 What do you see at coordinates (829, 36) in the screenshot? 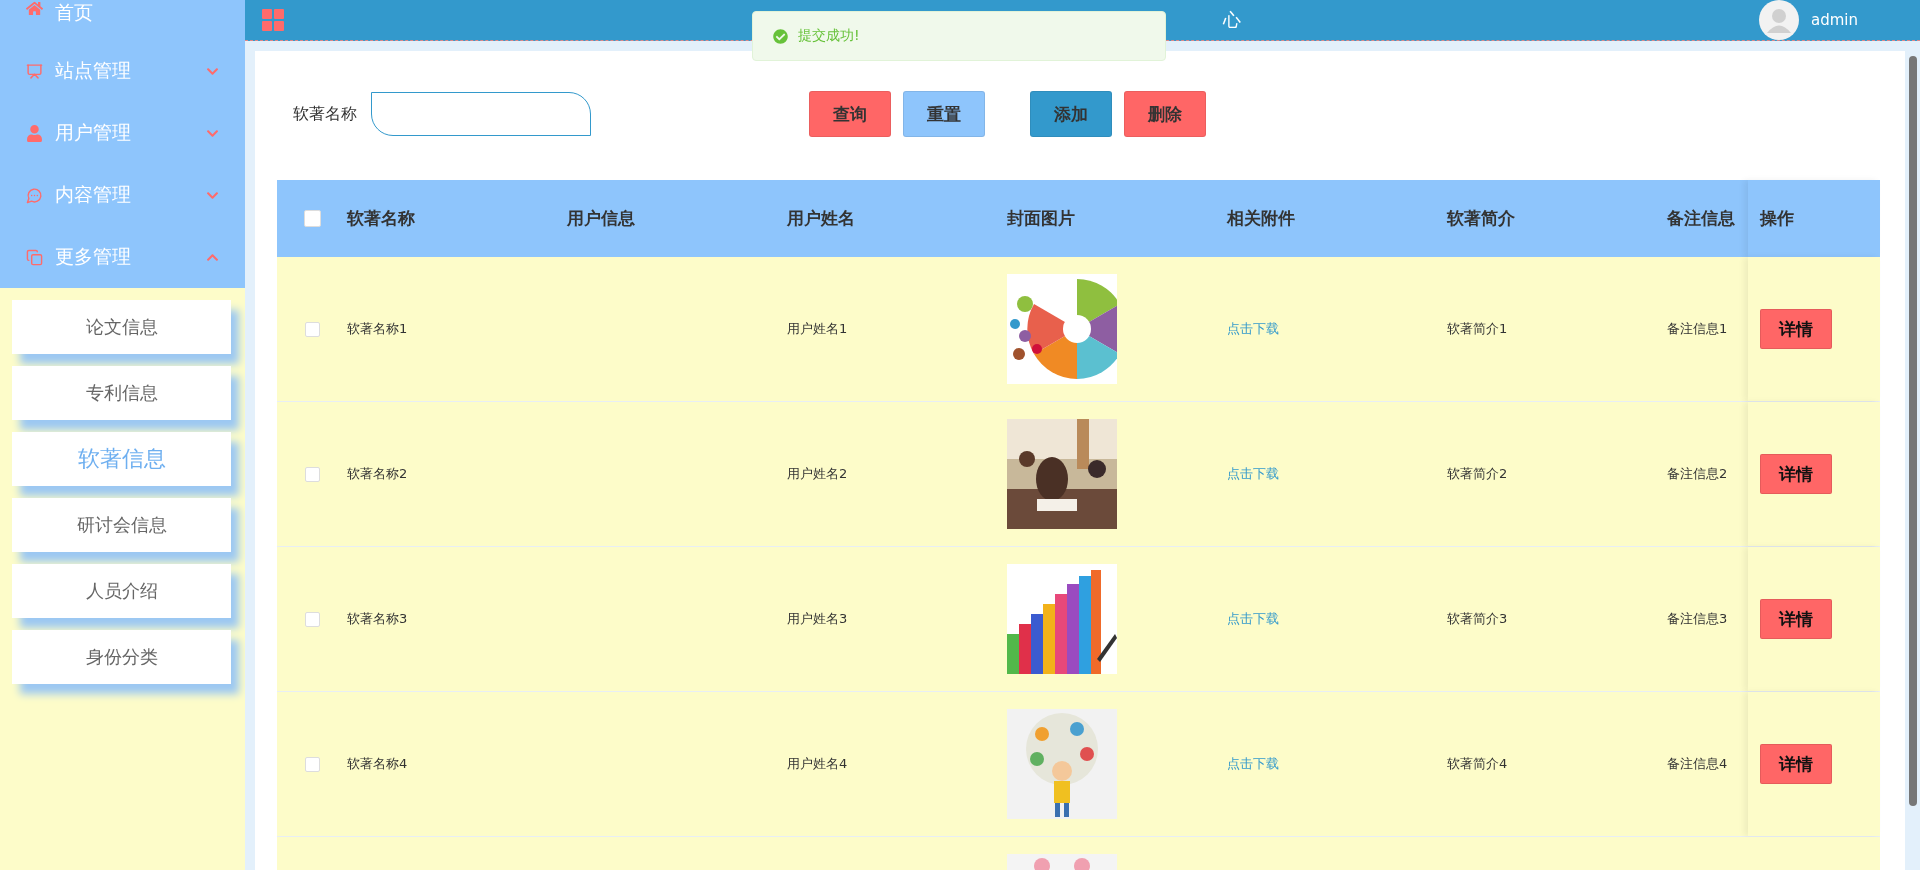
I see `toast-message: 提交成功!` at bounding box center [829, 36].